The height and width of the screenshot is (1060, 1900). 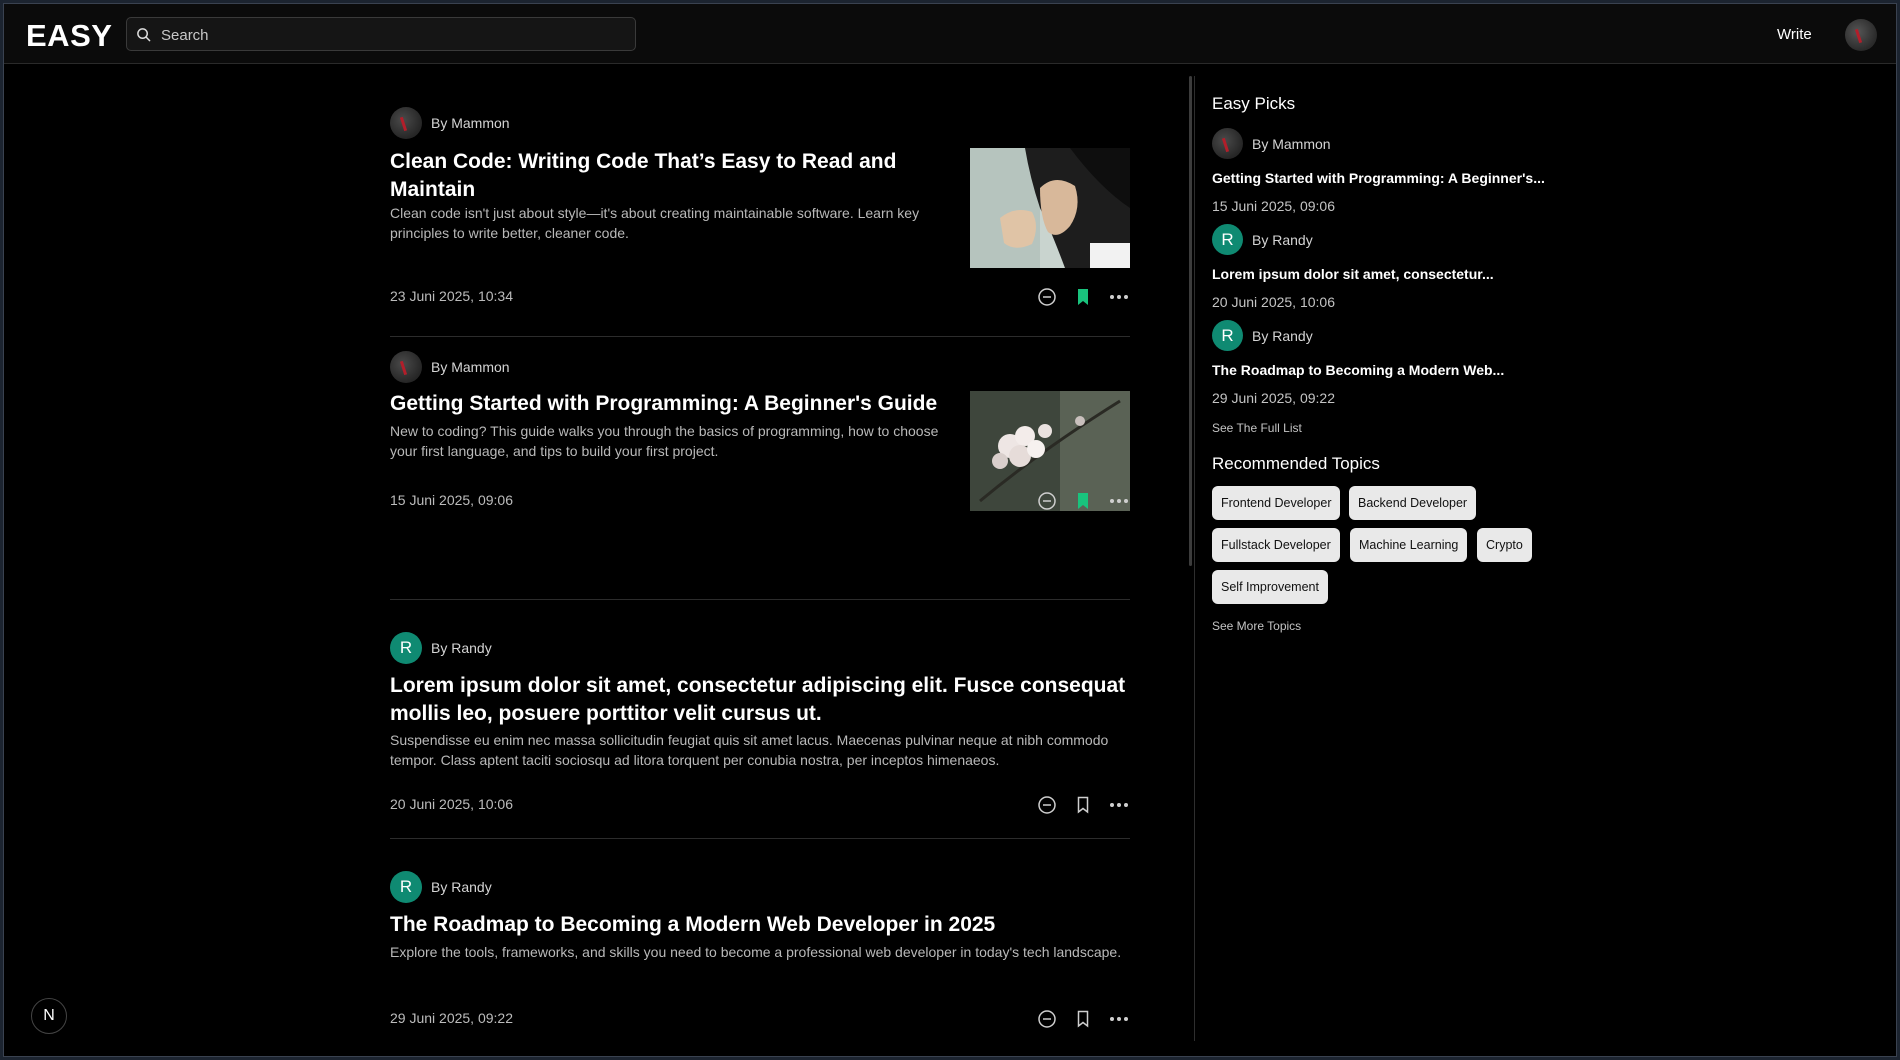 What do you see at coordinates (1409, 545) in the screenshot?
I see `topic-chip: Machine Learning` at bounding box center [1409, 545].